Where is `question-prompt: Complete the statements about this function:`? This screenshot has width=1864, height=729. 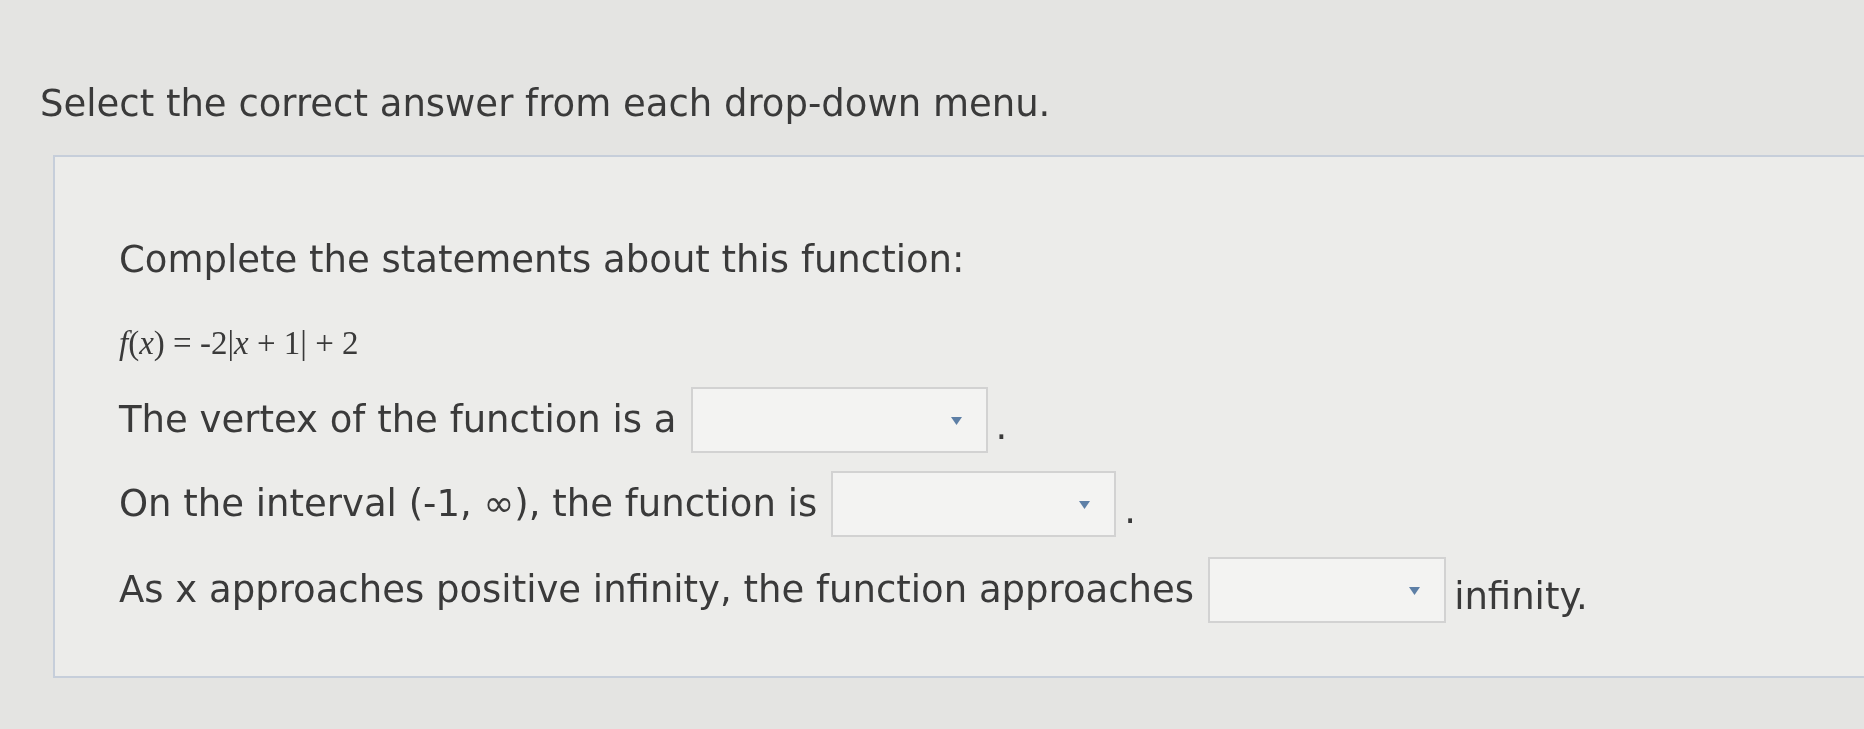
question-prompt: Complete the statements about this function: is located at coordinates (542, 260).